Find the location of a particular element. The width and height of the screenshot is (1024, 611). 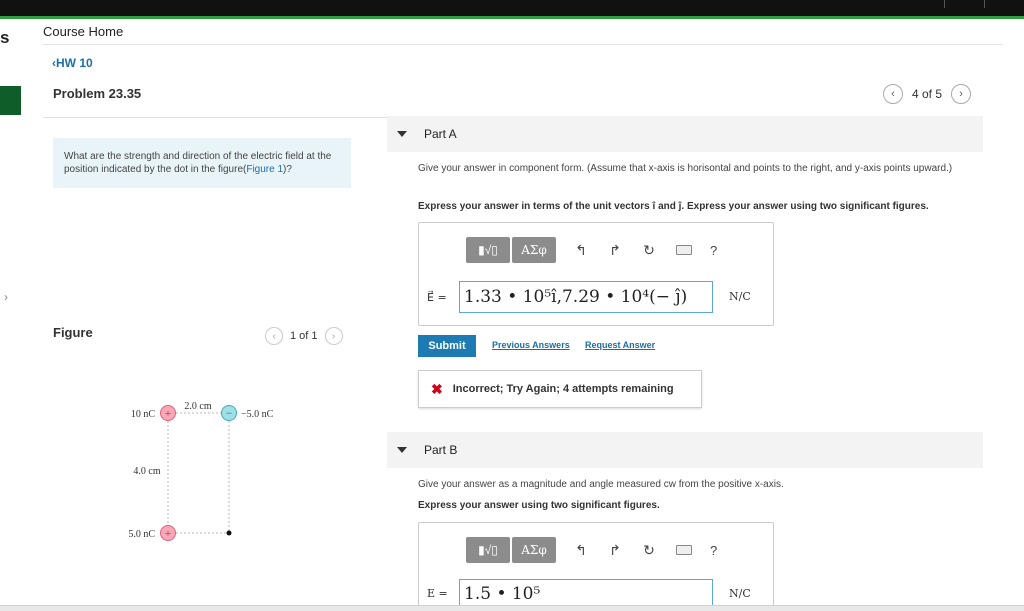

figure-heading: Figure is located at coordinates (73, 332).